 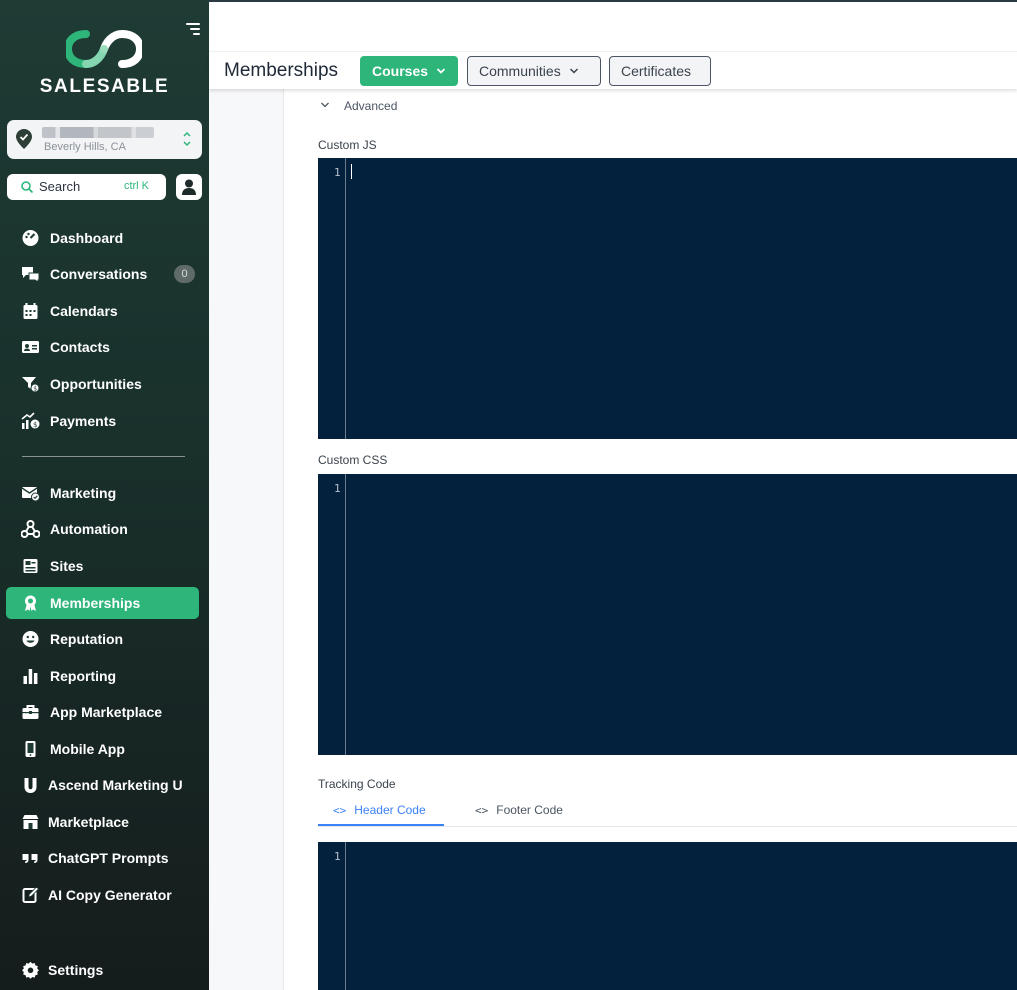 I want to click on nav-item-contacts: Contacts, so click(x=102, y=347).